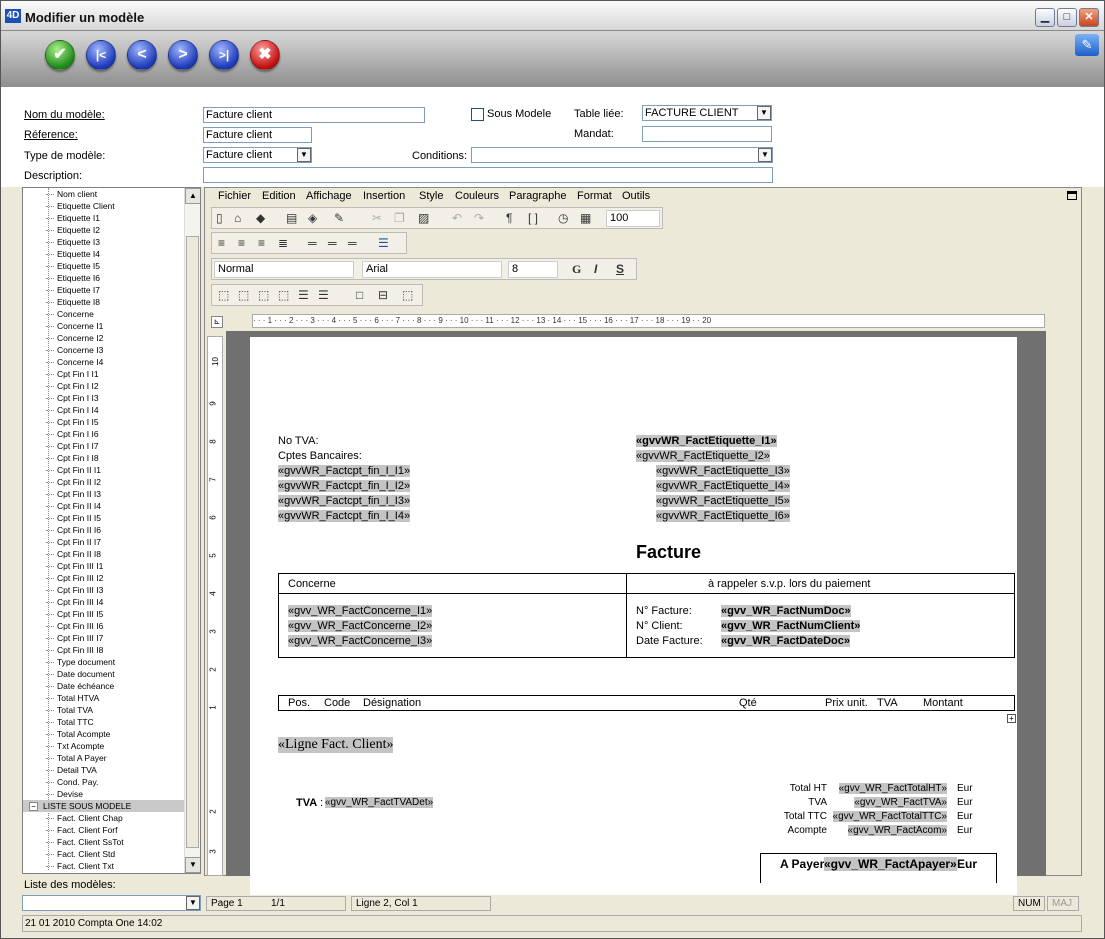 This screenshot has width=1105, height=939. What do you see at coordinates (104, 482) in the screenshot?
I see `tree-item: Cpt Fin II I2` at bounding box center [104, 482].